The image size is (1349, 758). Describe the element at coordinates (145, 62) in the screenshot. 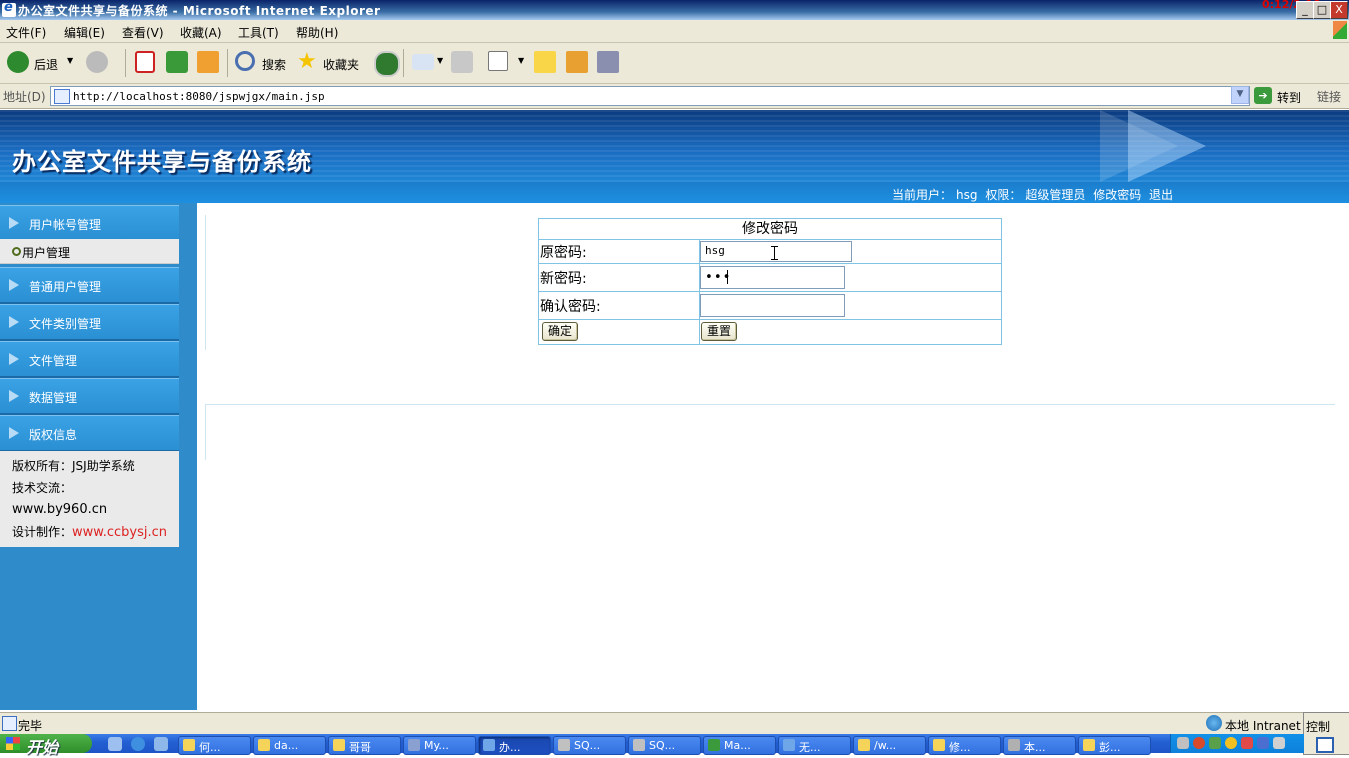

I see `stop-icon` at that location.